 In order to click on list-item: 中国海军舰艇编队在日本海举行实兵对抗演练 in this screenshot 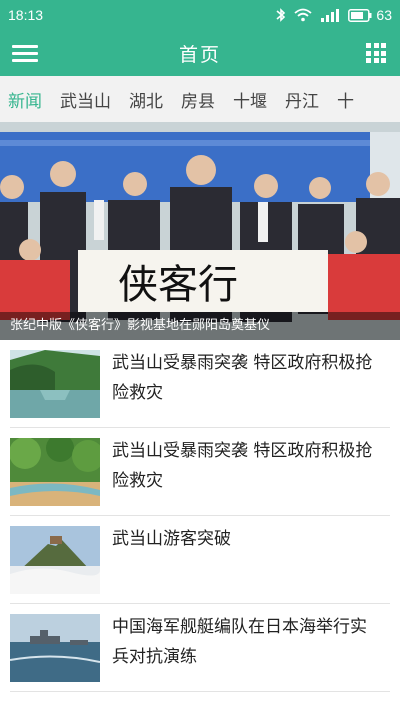, I will do `click(200, 648)`.